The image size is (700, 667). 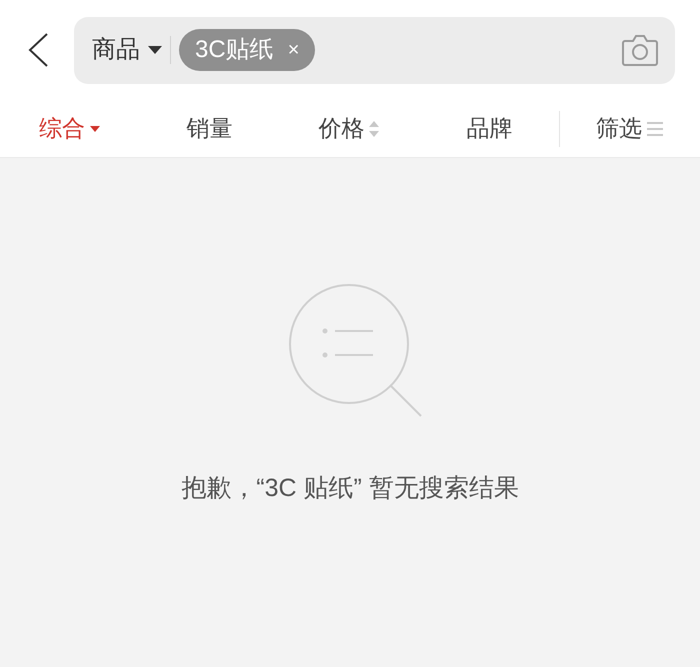 What do you see at coordinates (349, 128) in the screenshot?
I see `sort-tab: 价格` at bounding box center [349, 128].